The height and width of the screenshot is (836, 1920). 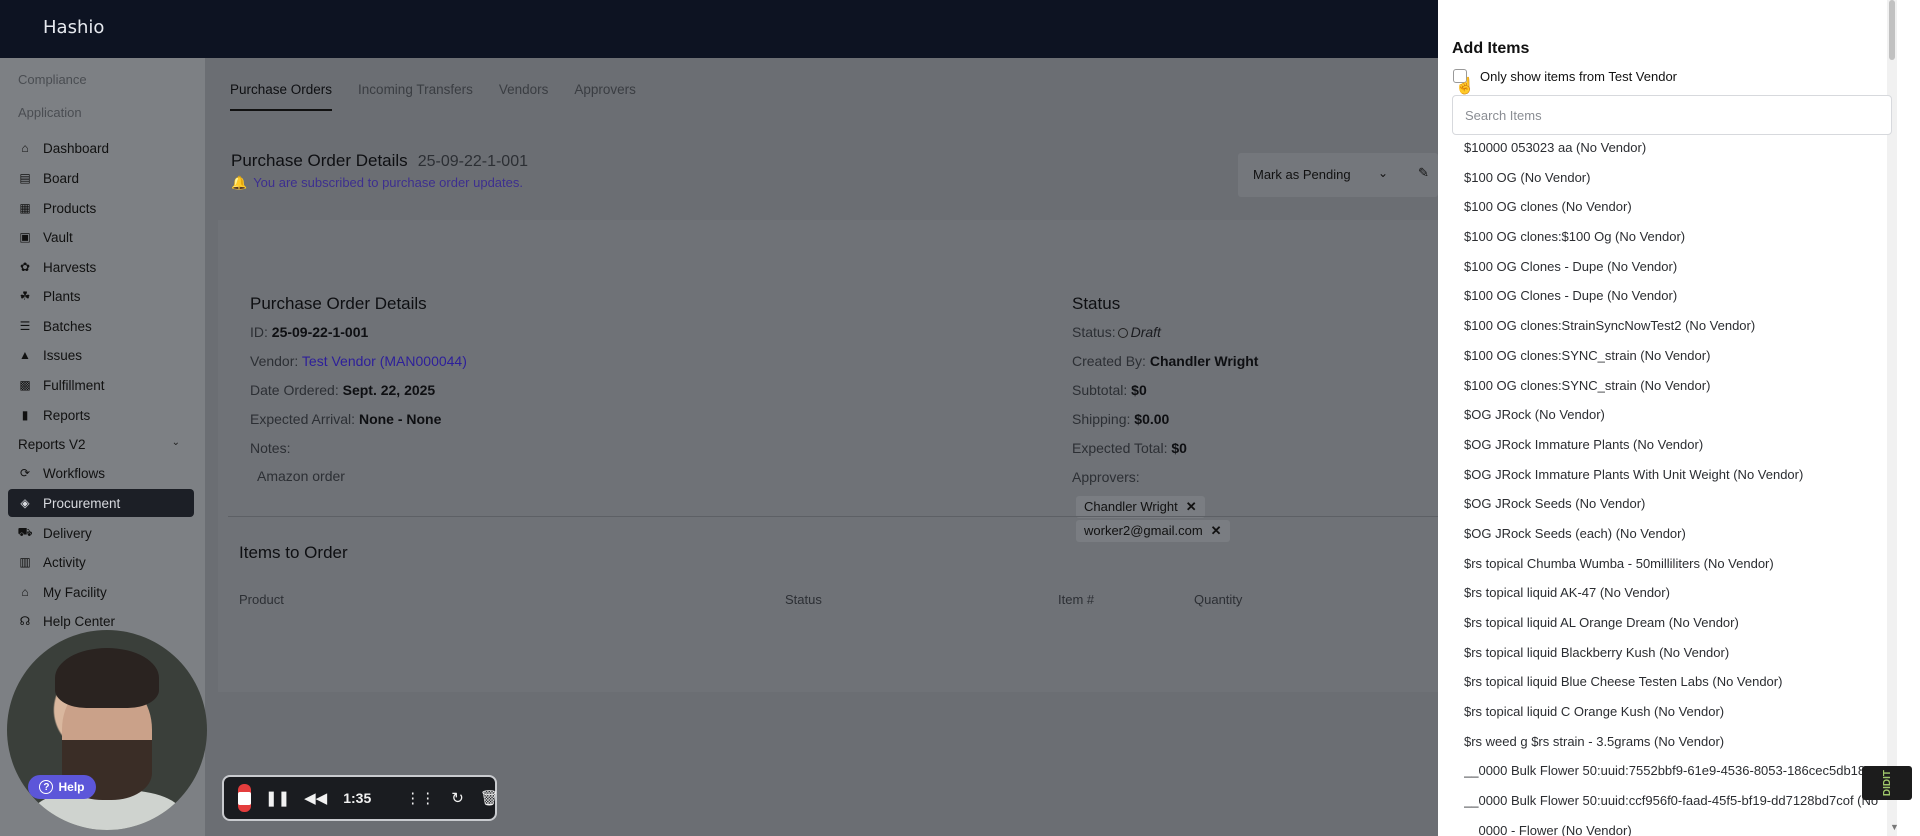 What do you see at coordinates (415, 96) in the screenshot?
I see `tab-incoming-transfers: Incoming Transfers` at bounding box center [415, 96].